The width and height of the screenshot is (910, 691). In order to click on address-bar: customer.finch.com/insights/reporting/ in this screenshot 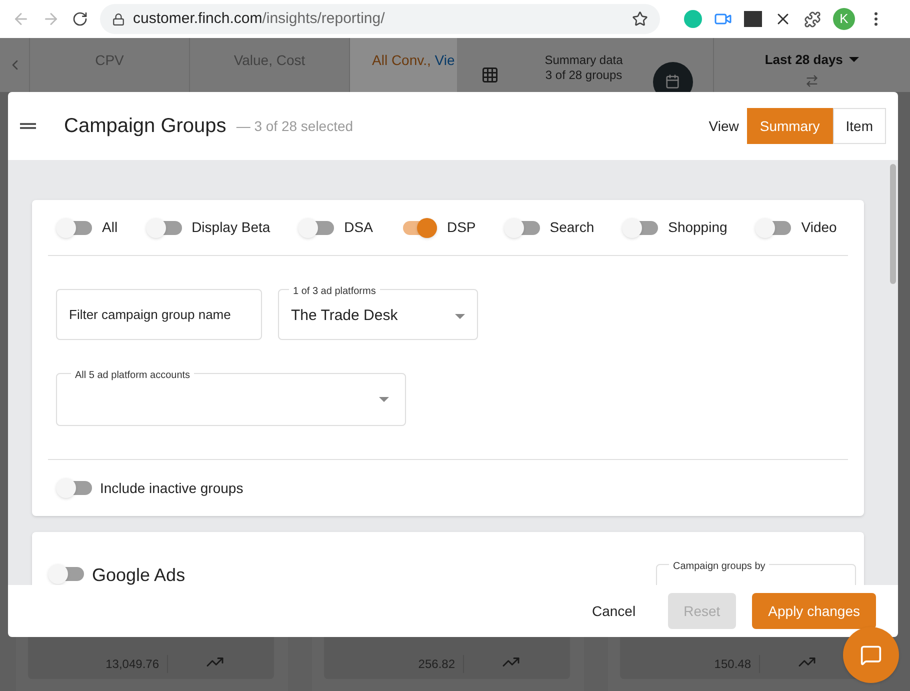, I will do `click(380, 19)`.